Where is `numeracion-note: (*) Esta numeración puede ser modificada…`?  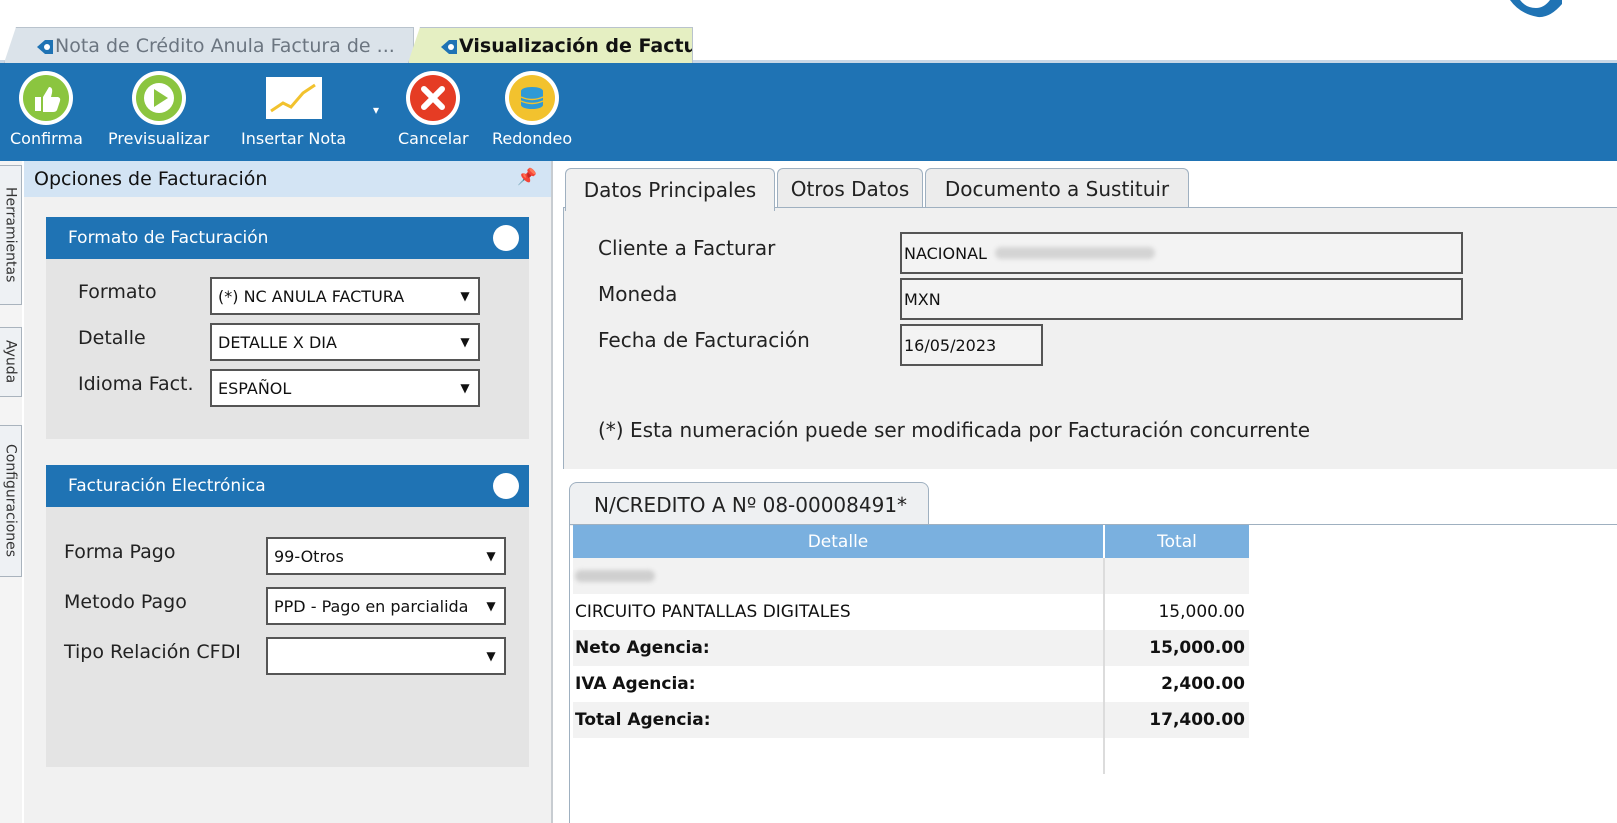
numeracion-note: (*) Esta numeración puede ser modificada… is located at coordinates (954, 430).